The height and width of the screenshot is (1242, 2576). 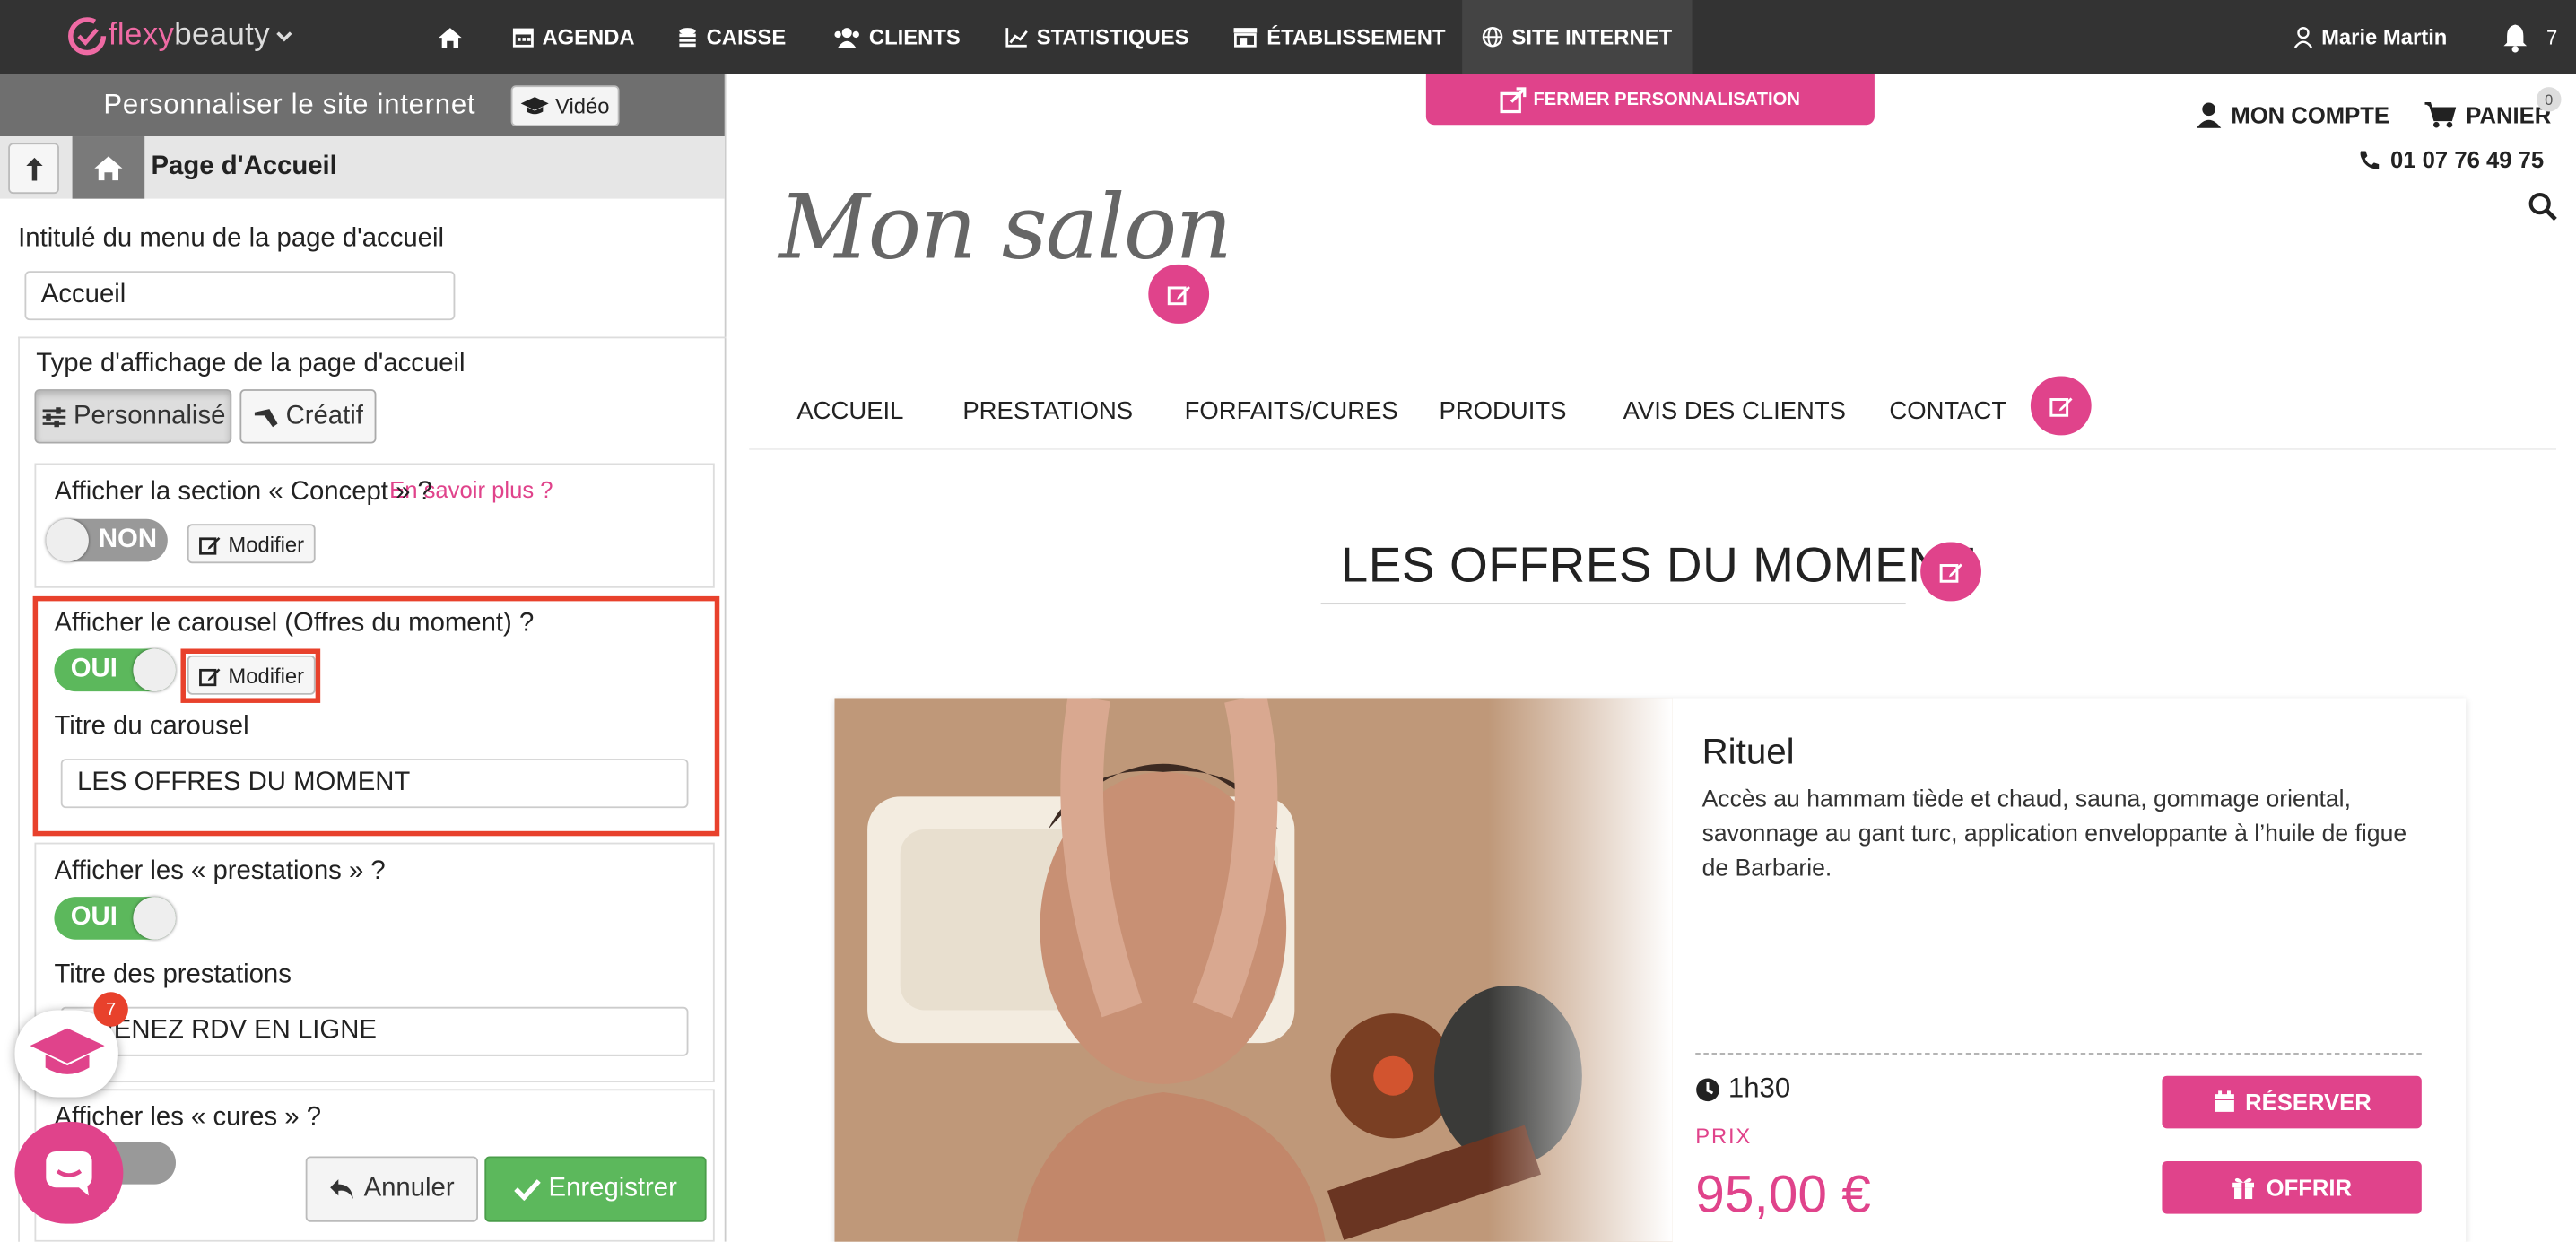 What do you see at coordinates (523, 38) in the screenshot?
I see `calendar-icon` at bounding box center [523, 38].